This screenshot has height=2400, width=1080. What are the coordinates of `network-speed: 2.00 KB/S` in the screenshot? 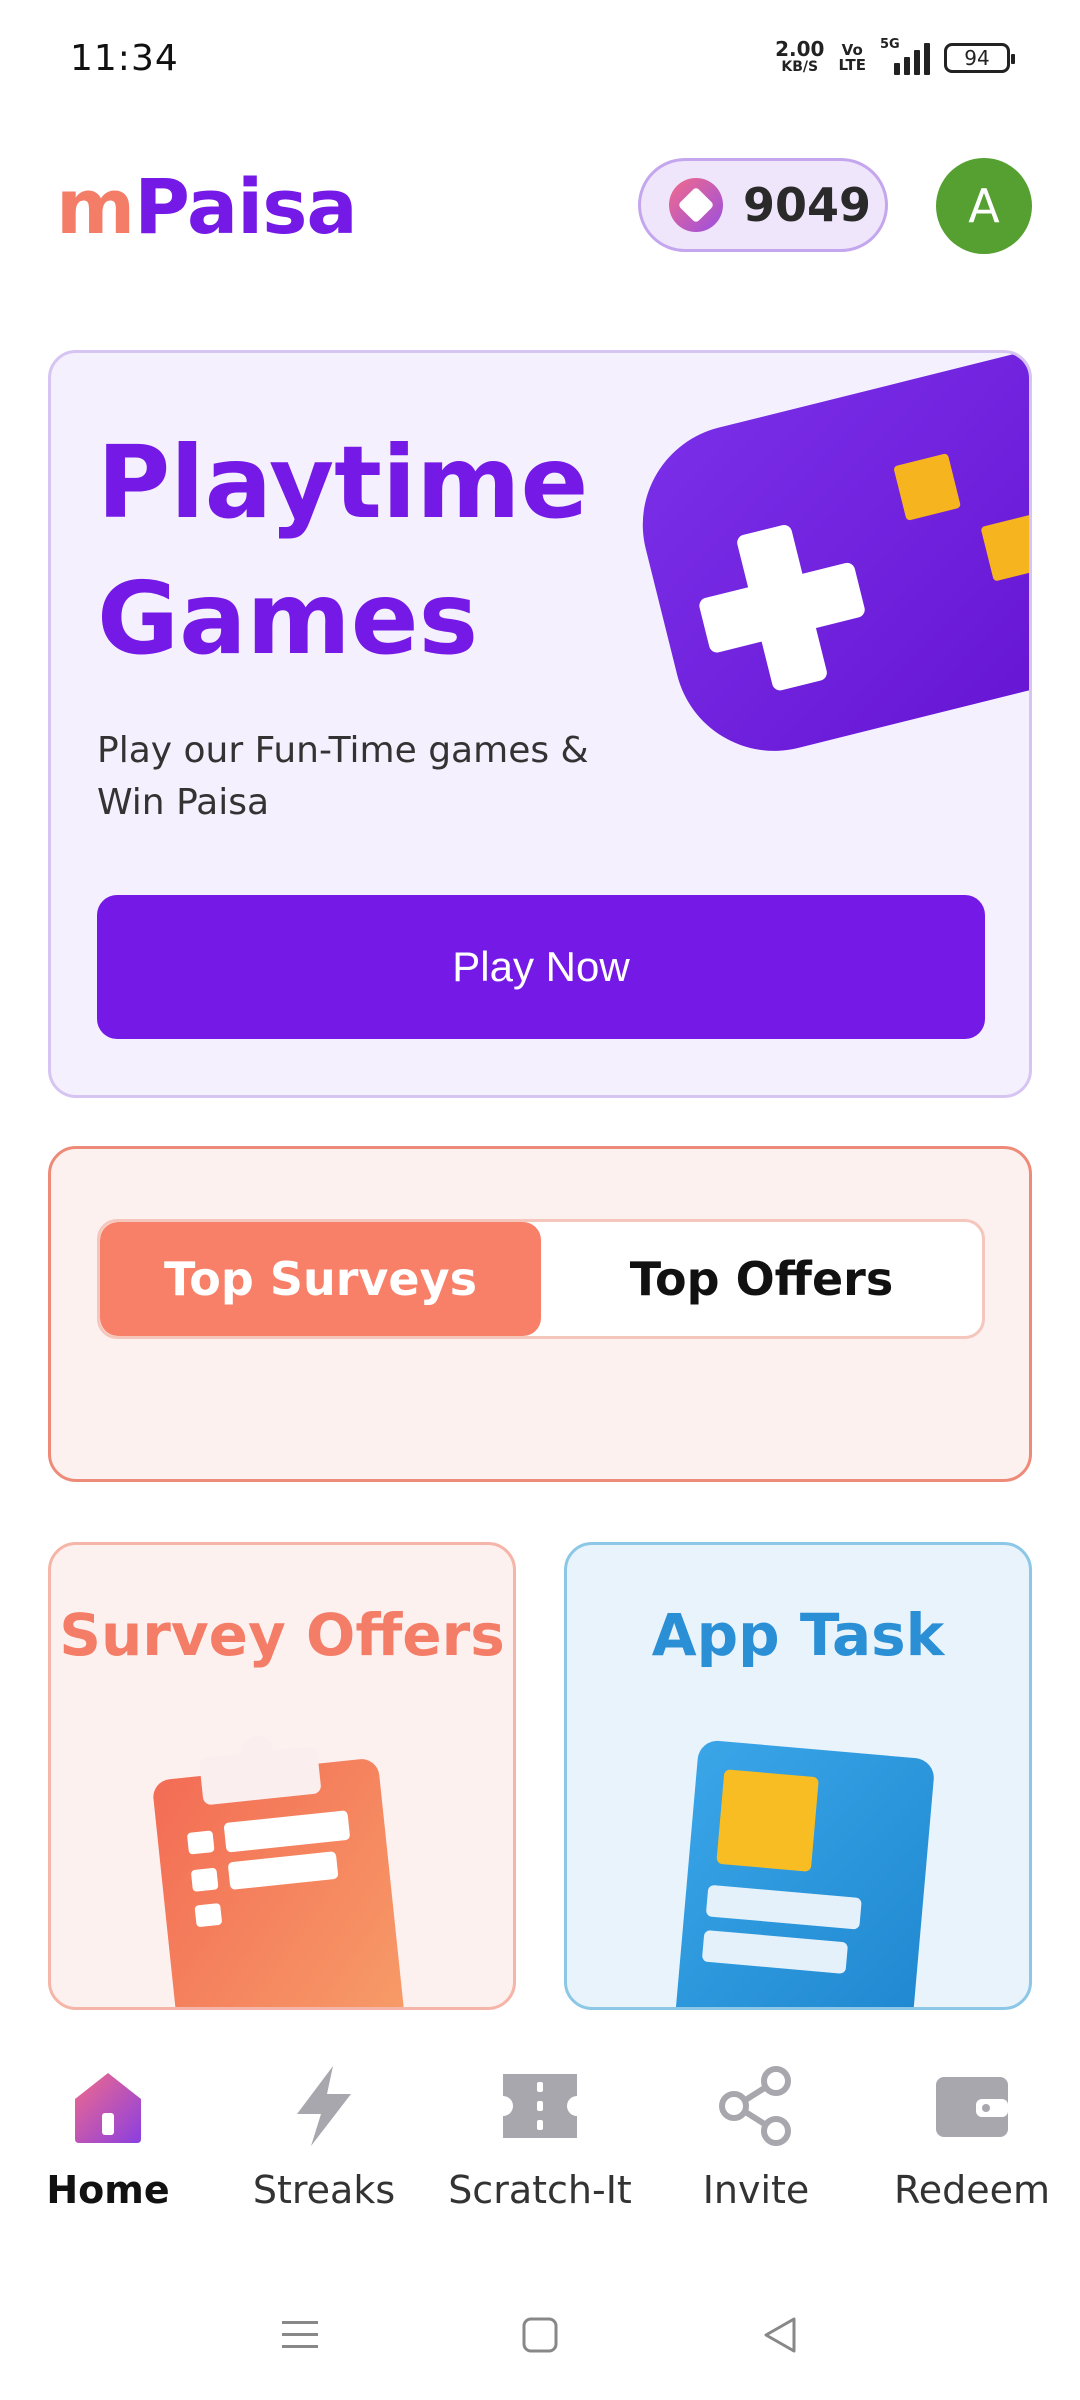 It's located at (799, 57).